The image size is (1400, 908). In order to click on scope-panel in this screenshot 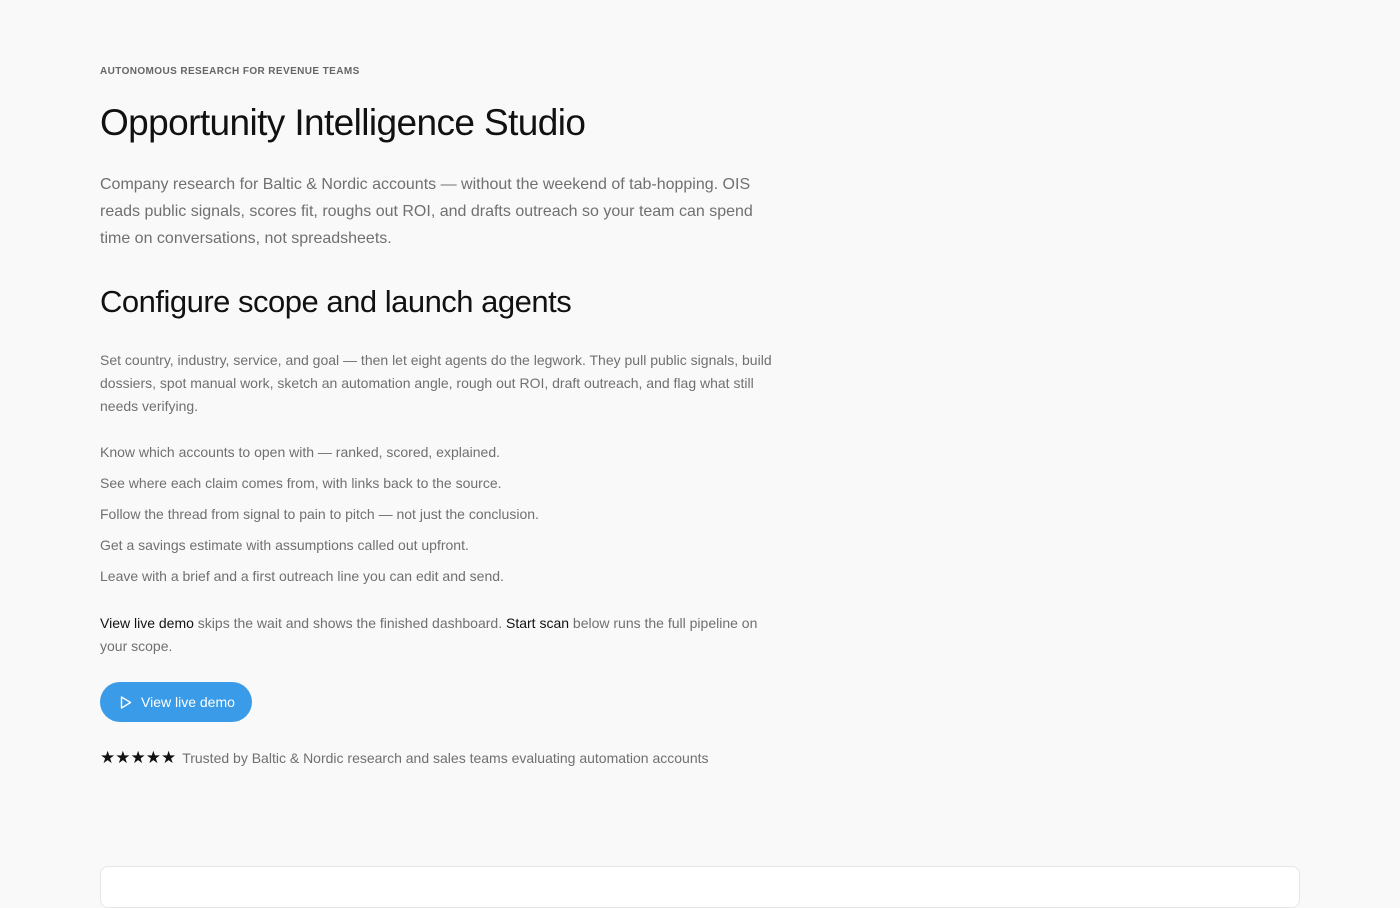, I will do `click(700, 887)`.